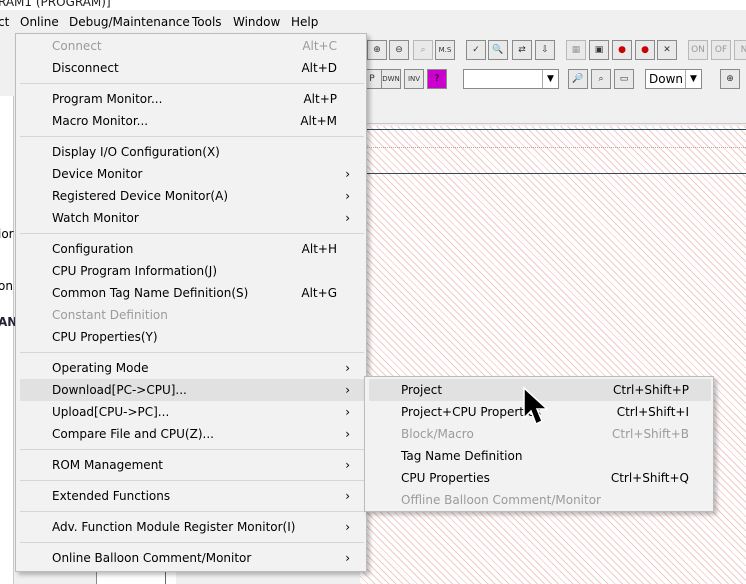 Image resolution: width=746 pixels, height=584 pixels. Describe the element at coordinates (6, 286) in the screenshot. I see `nav-fragment: on` at that location.